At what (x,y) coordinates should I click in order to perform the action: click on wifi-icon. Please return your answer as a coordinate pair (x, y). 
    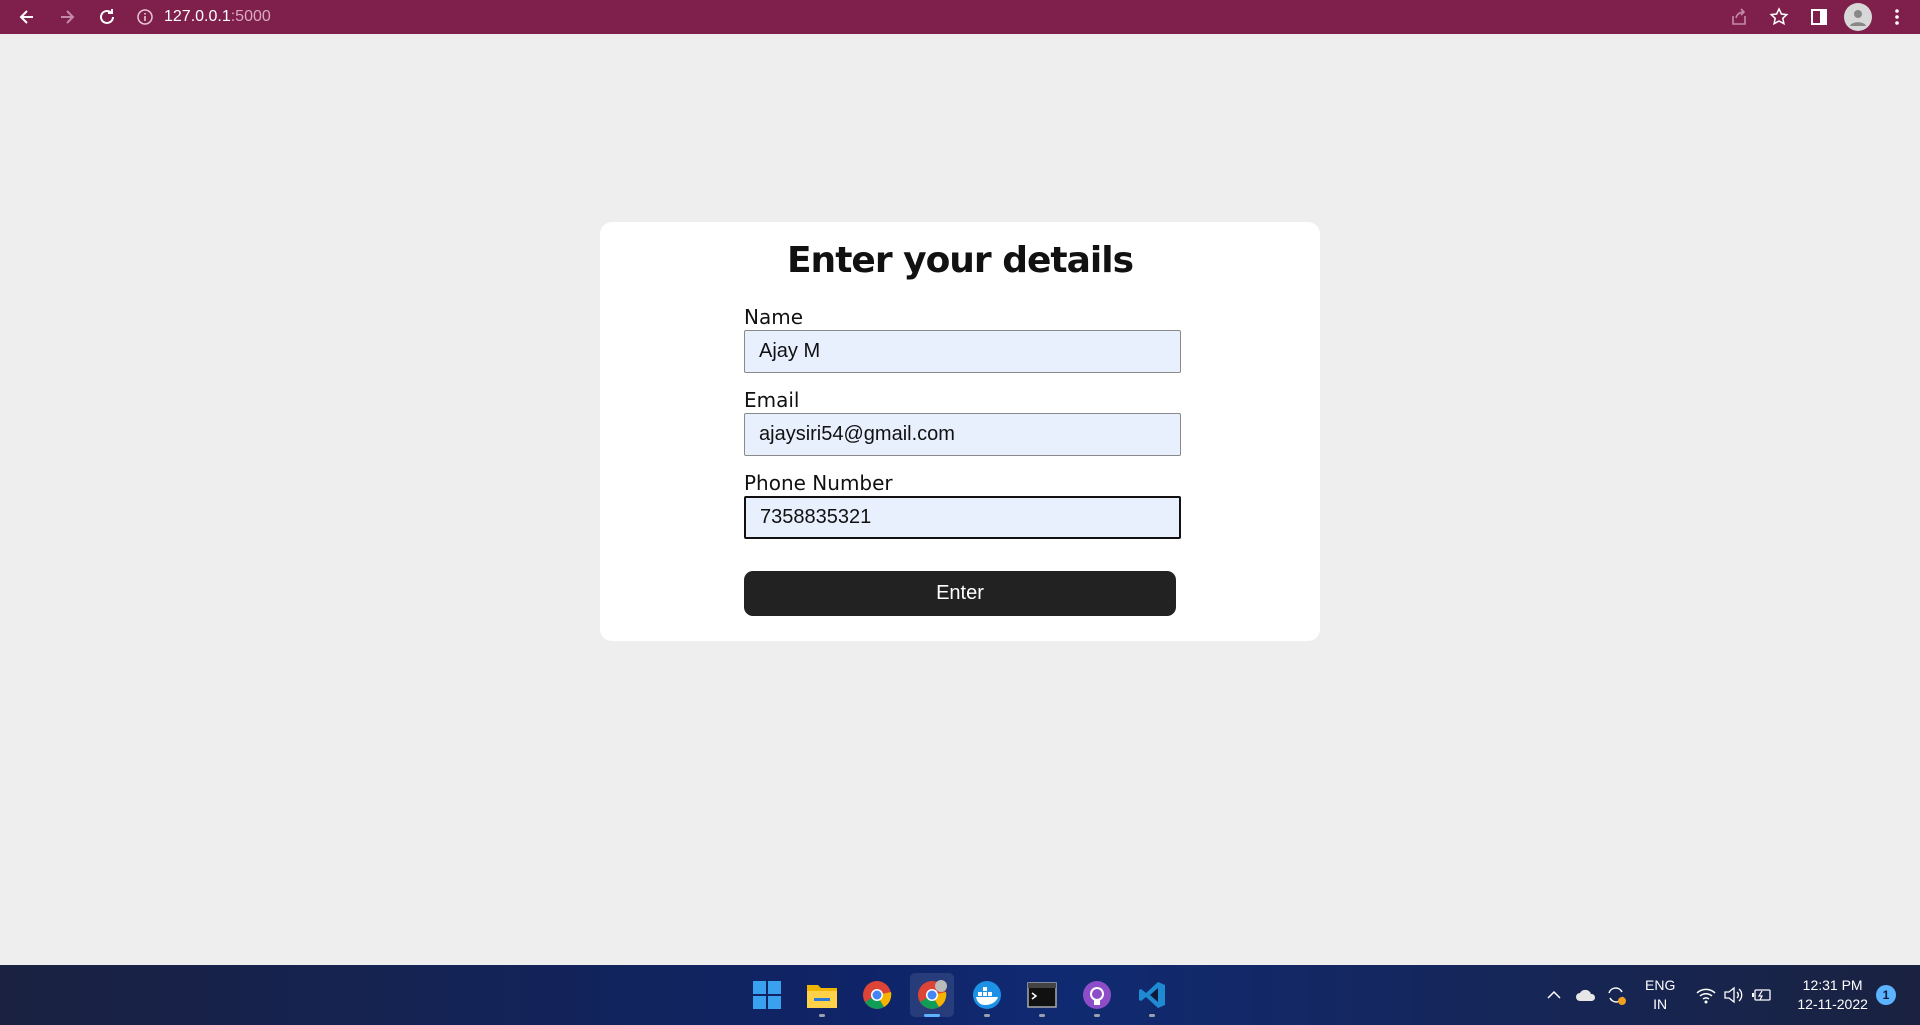
    Looking at the image, I should click on (1706, 995).